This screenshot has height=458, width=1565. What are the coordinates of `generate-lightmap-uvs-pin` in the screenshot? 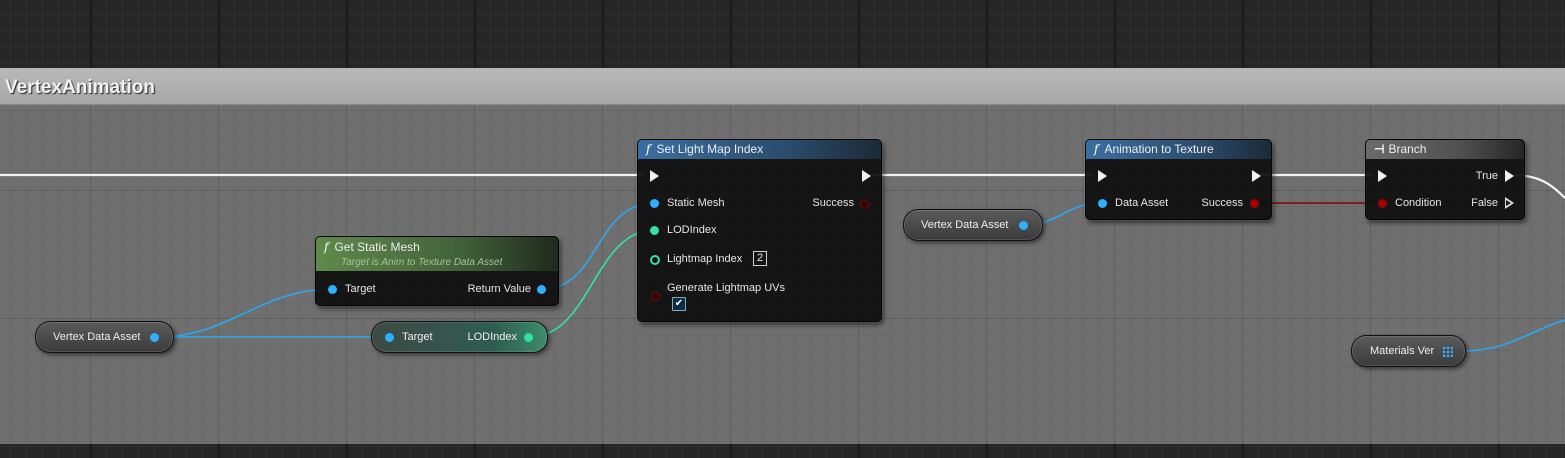 It's located at (655, 296).